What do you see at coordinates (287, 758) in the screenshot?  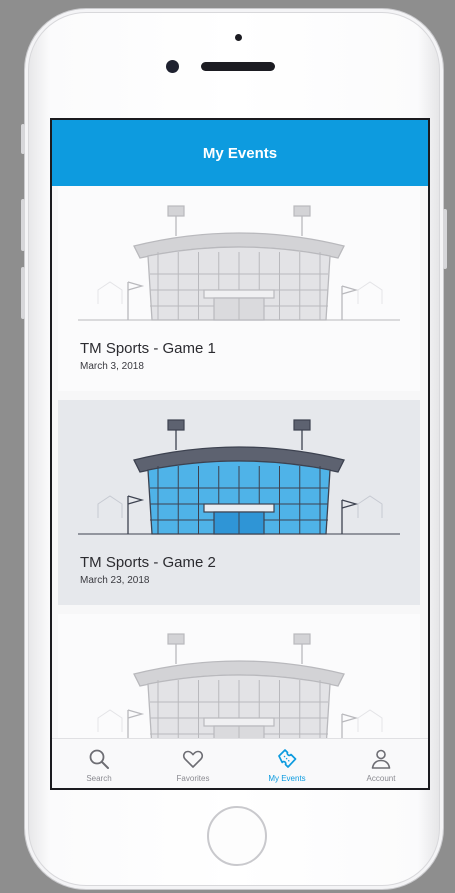 I see `ticket-icon` at bounding box center [287, 758].